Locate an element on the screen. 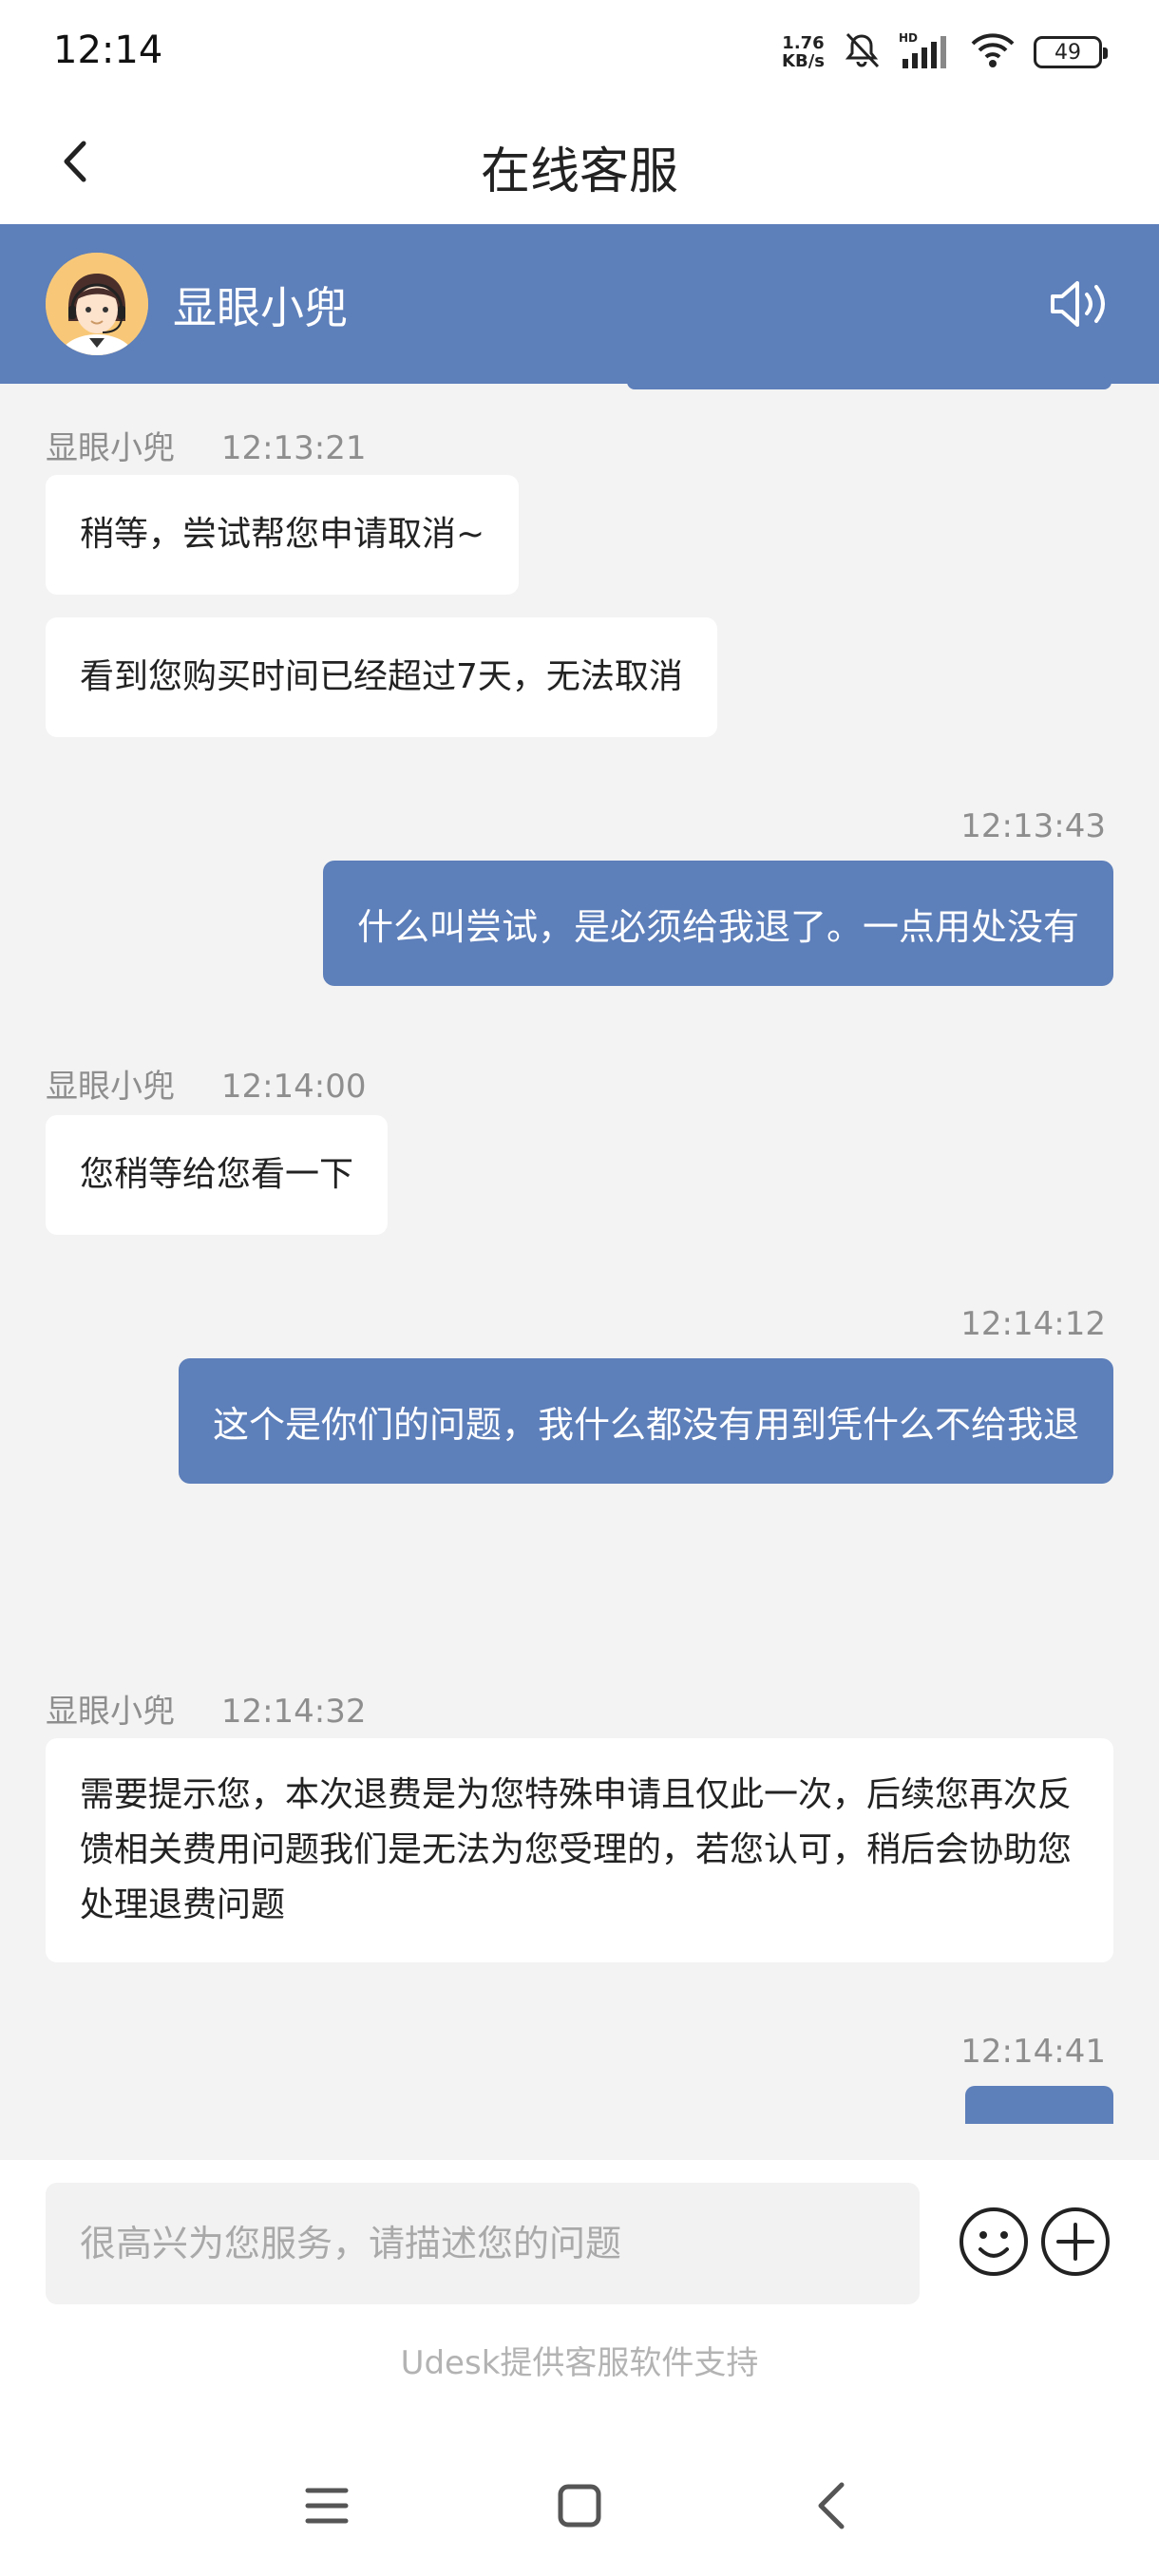  menu-icon is located at coordinates (327, 2506).